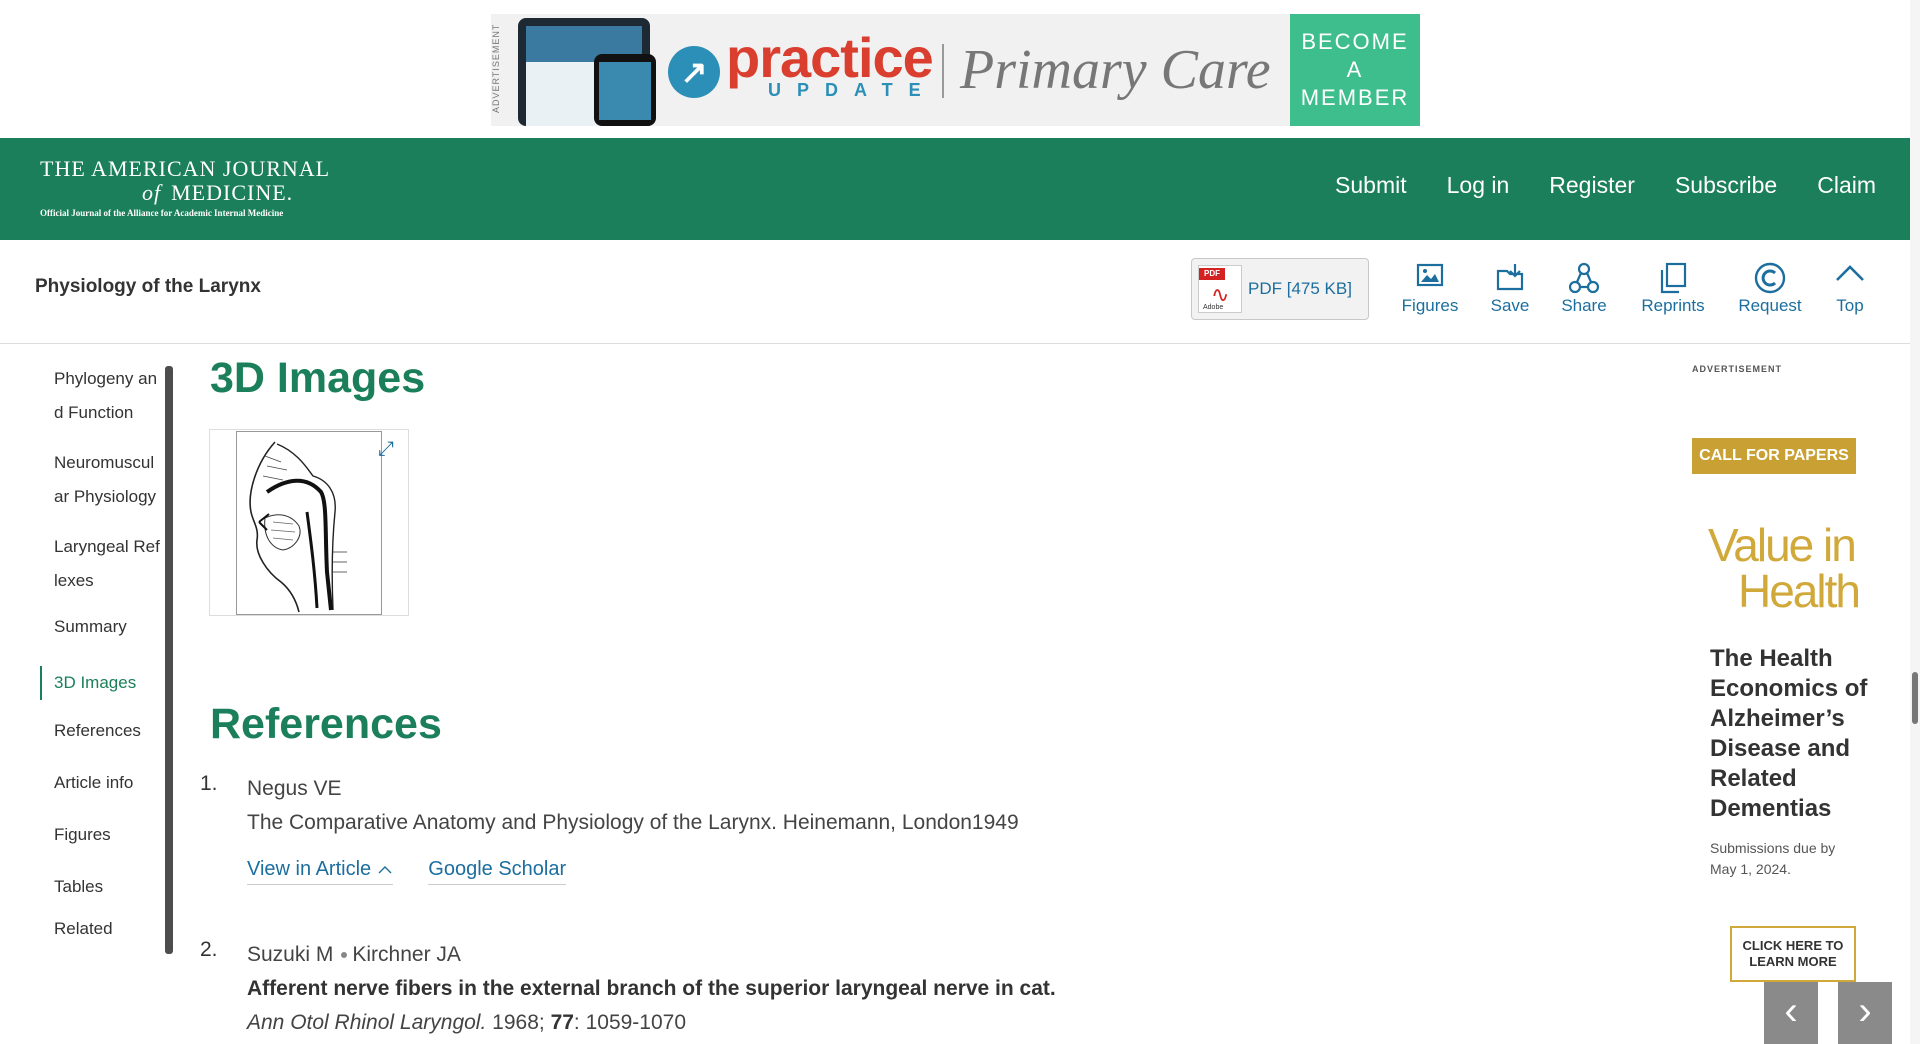 The image size is (1920, 1044). What do you see at coordinates (1478, 185) in the screenshot?
I see `nav-login: Log in` at bounding box center [1478, 185].